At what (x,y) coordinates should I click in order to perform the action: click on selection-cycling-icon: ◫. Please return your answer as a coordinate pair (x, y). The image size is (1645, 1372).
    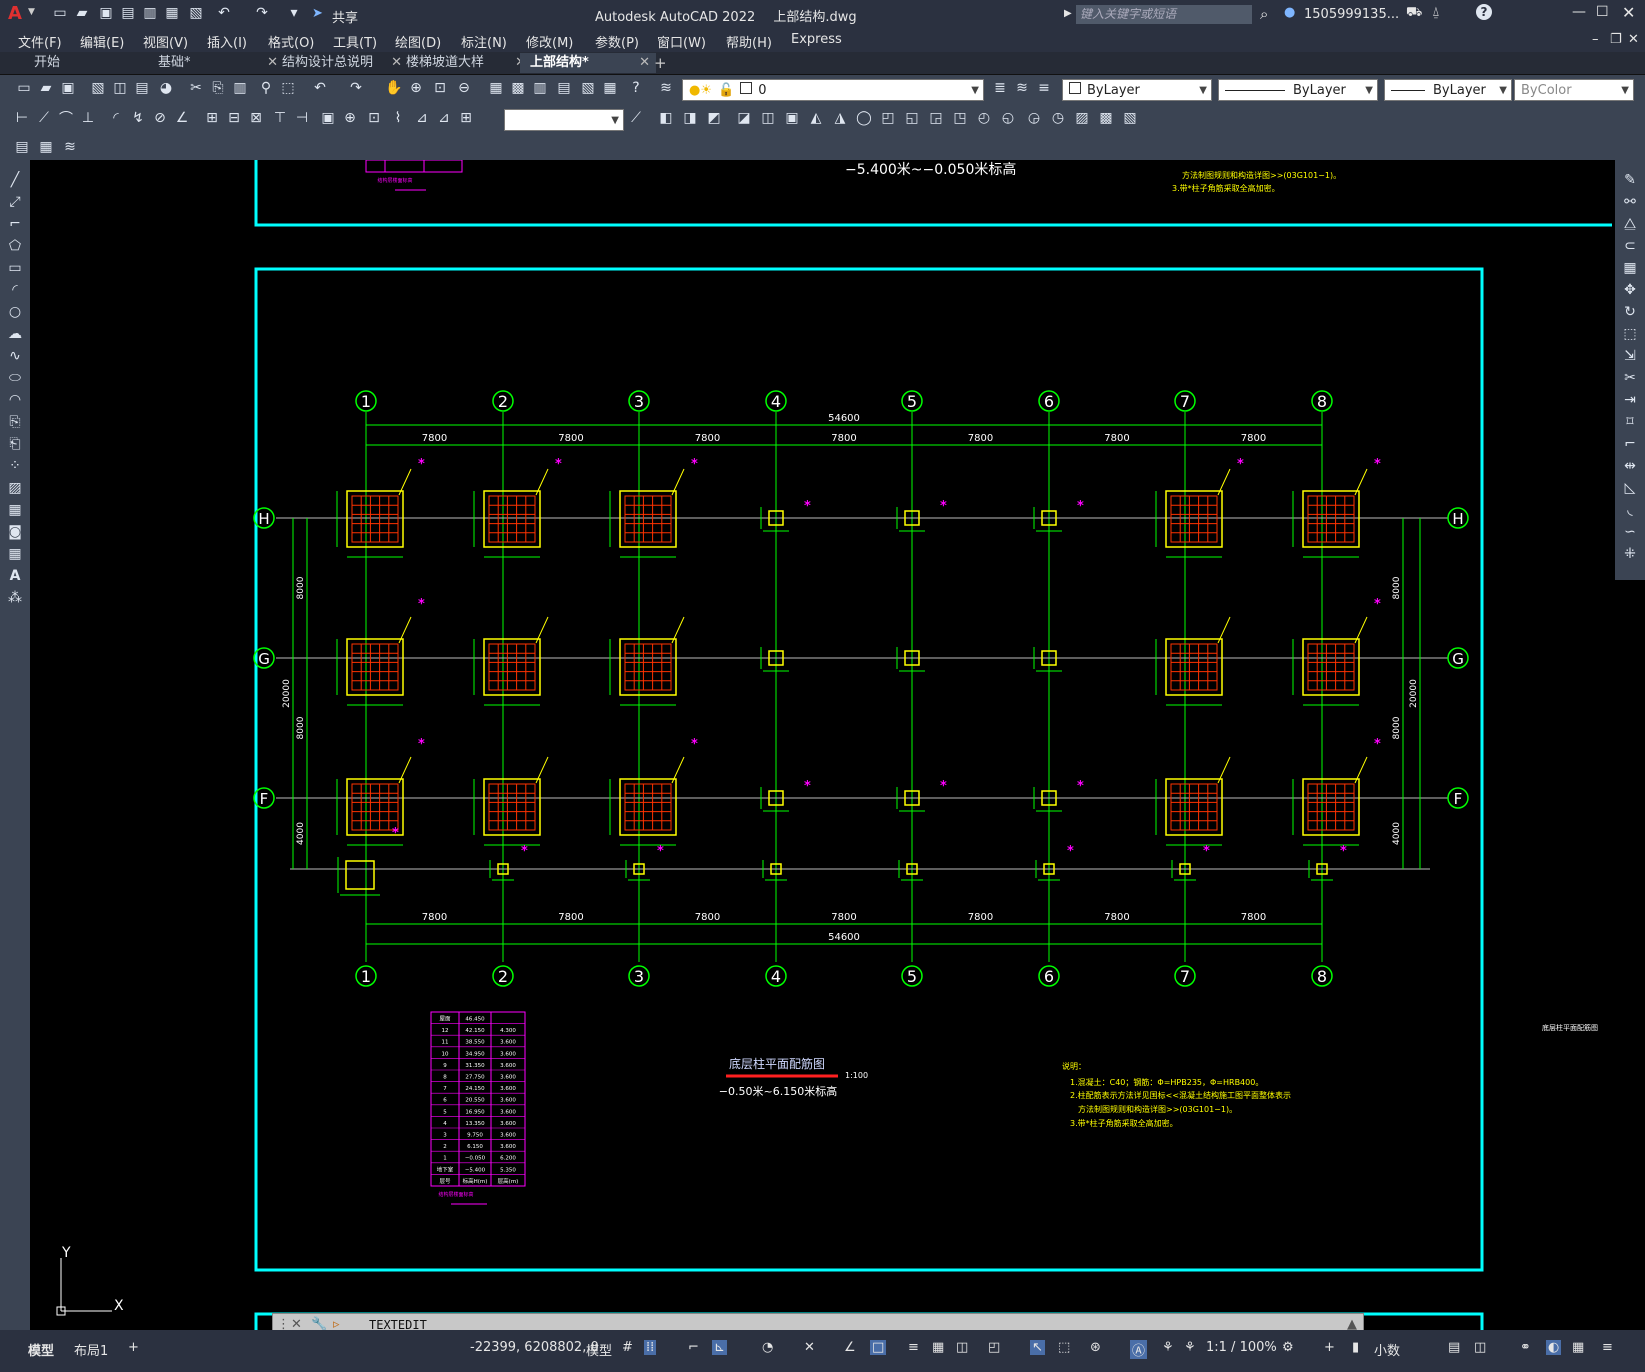
    Looking at the image, I should click on (962, 1347).